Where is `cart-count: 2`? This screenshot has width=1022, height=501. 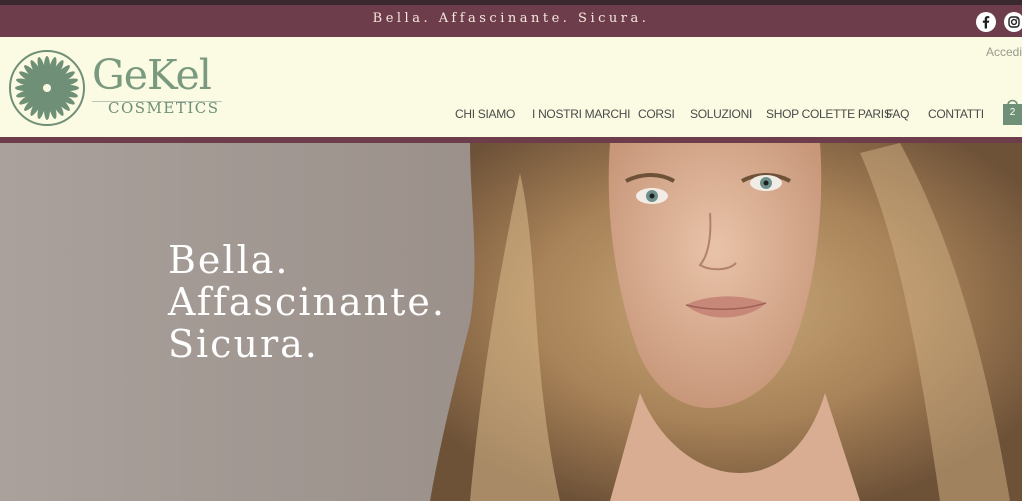
cart-count: 2 is located at coordinates (1012, 112).